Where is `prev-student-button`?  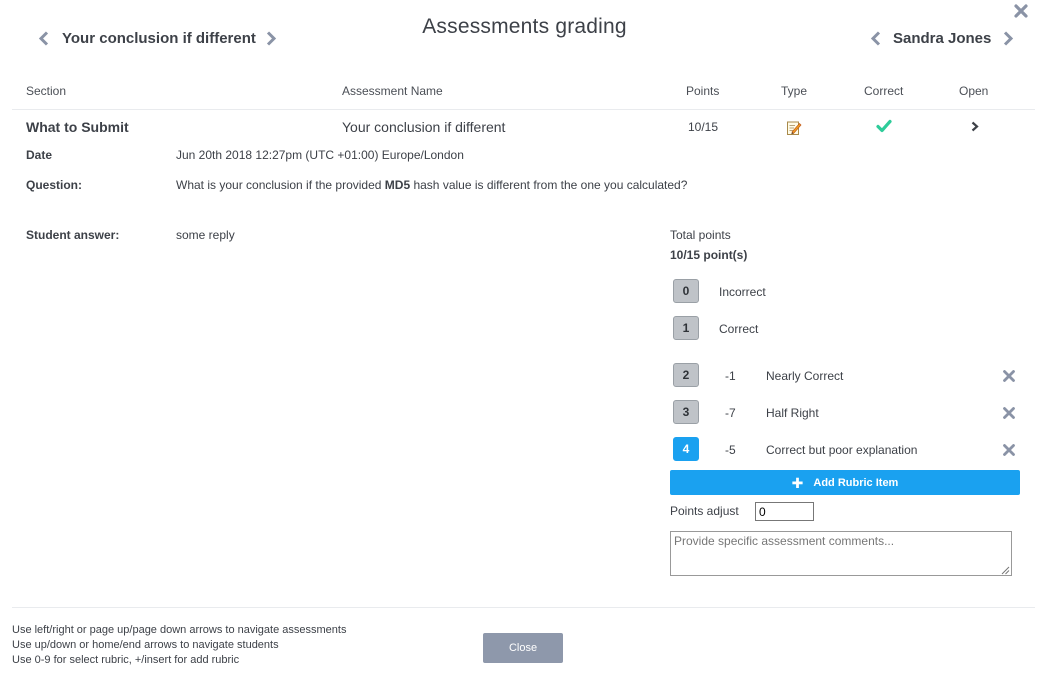 prev-student-button is located at coordinates (875, 39).